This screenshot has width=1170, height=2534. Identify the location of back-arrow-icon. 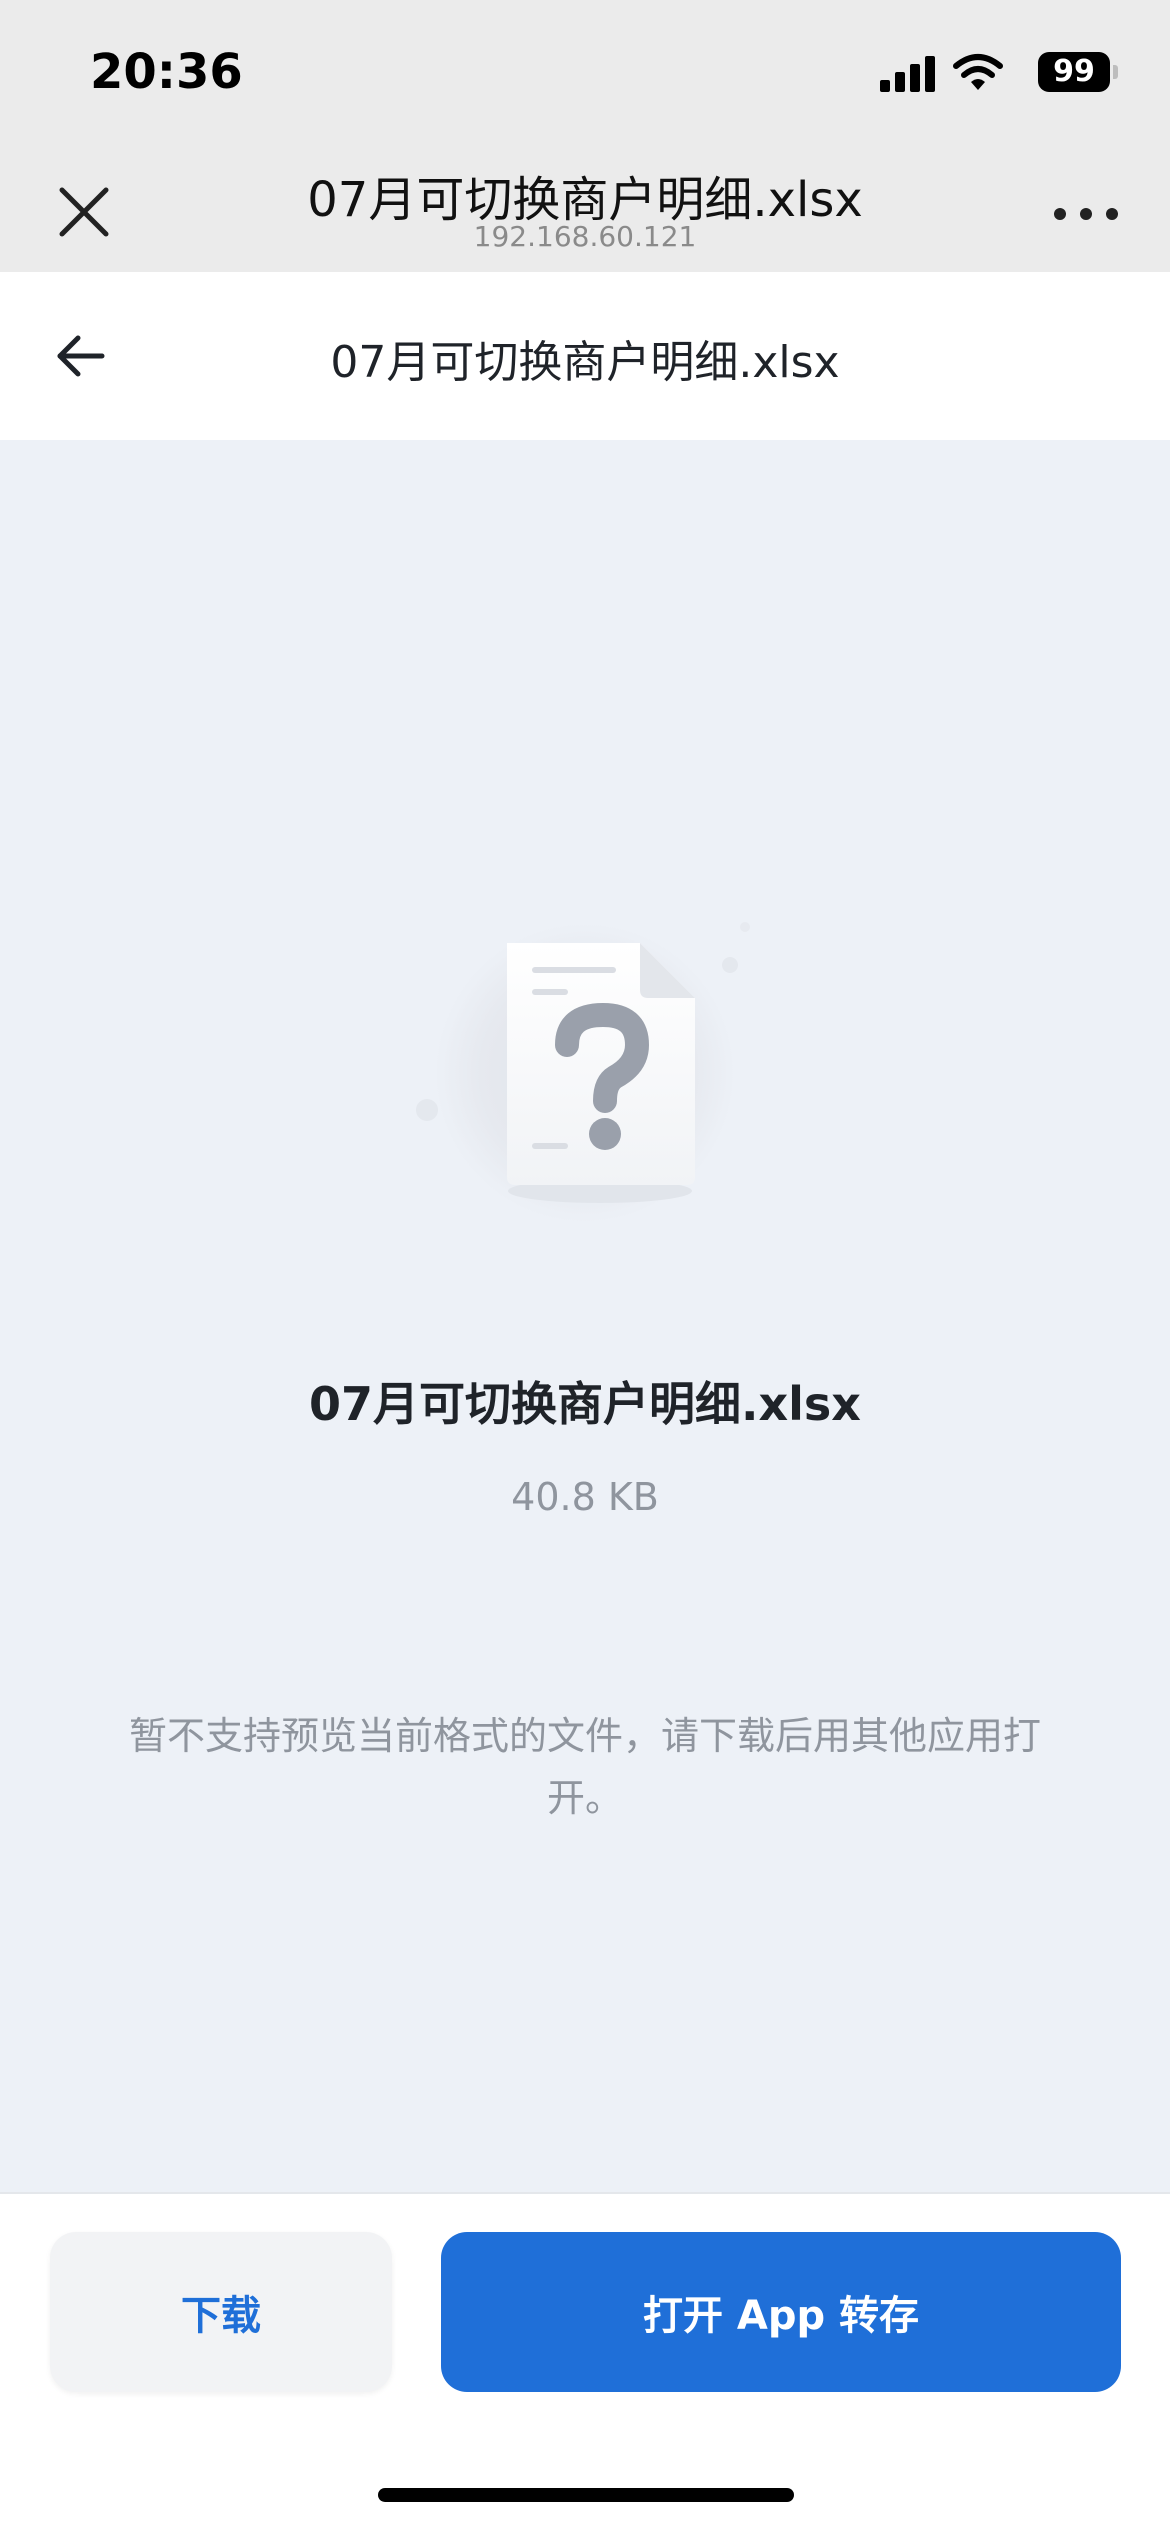
(81, 356).